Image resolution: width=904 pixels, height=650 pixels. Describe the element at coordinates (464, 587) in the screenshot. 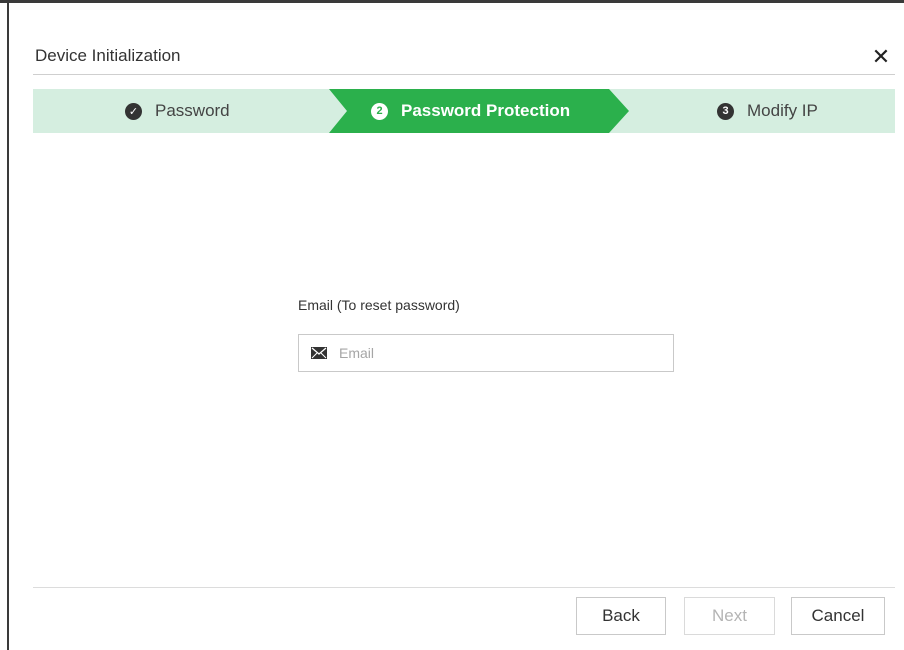

I see `footer-divider` at that location.